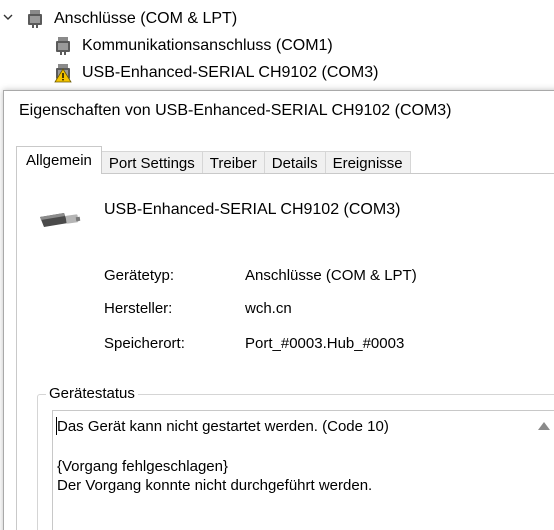  What do you see at coordinates (146, 18) in the screenshot?
I see `tree-category-label: Anschlüsse (COM & LPT)` at bounding box center [146, 18].